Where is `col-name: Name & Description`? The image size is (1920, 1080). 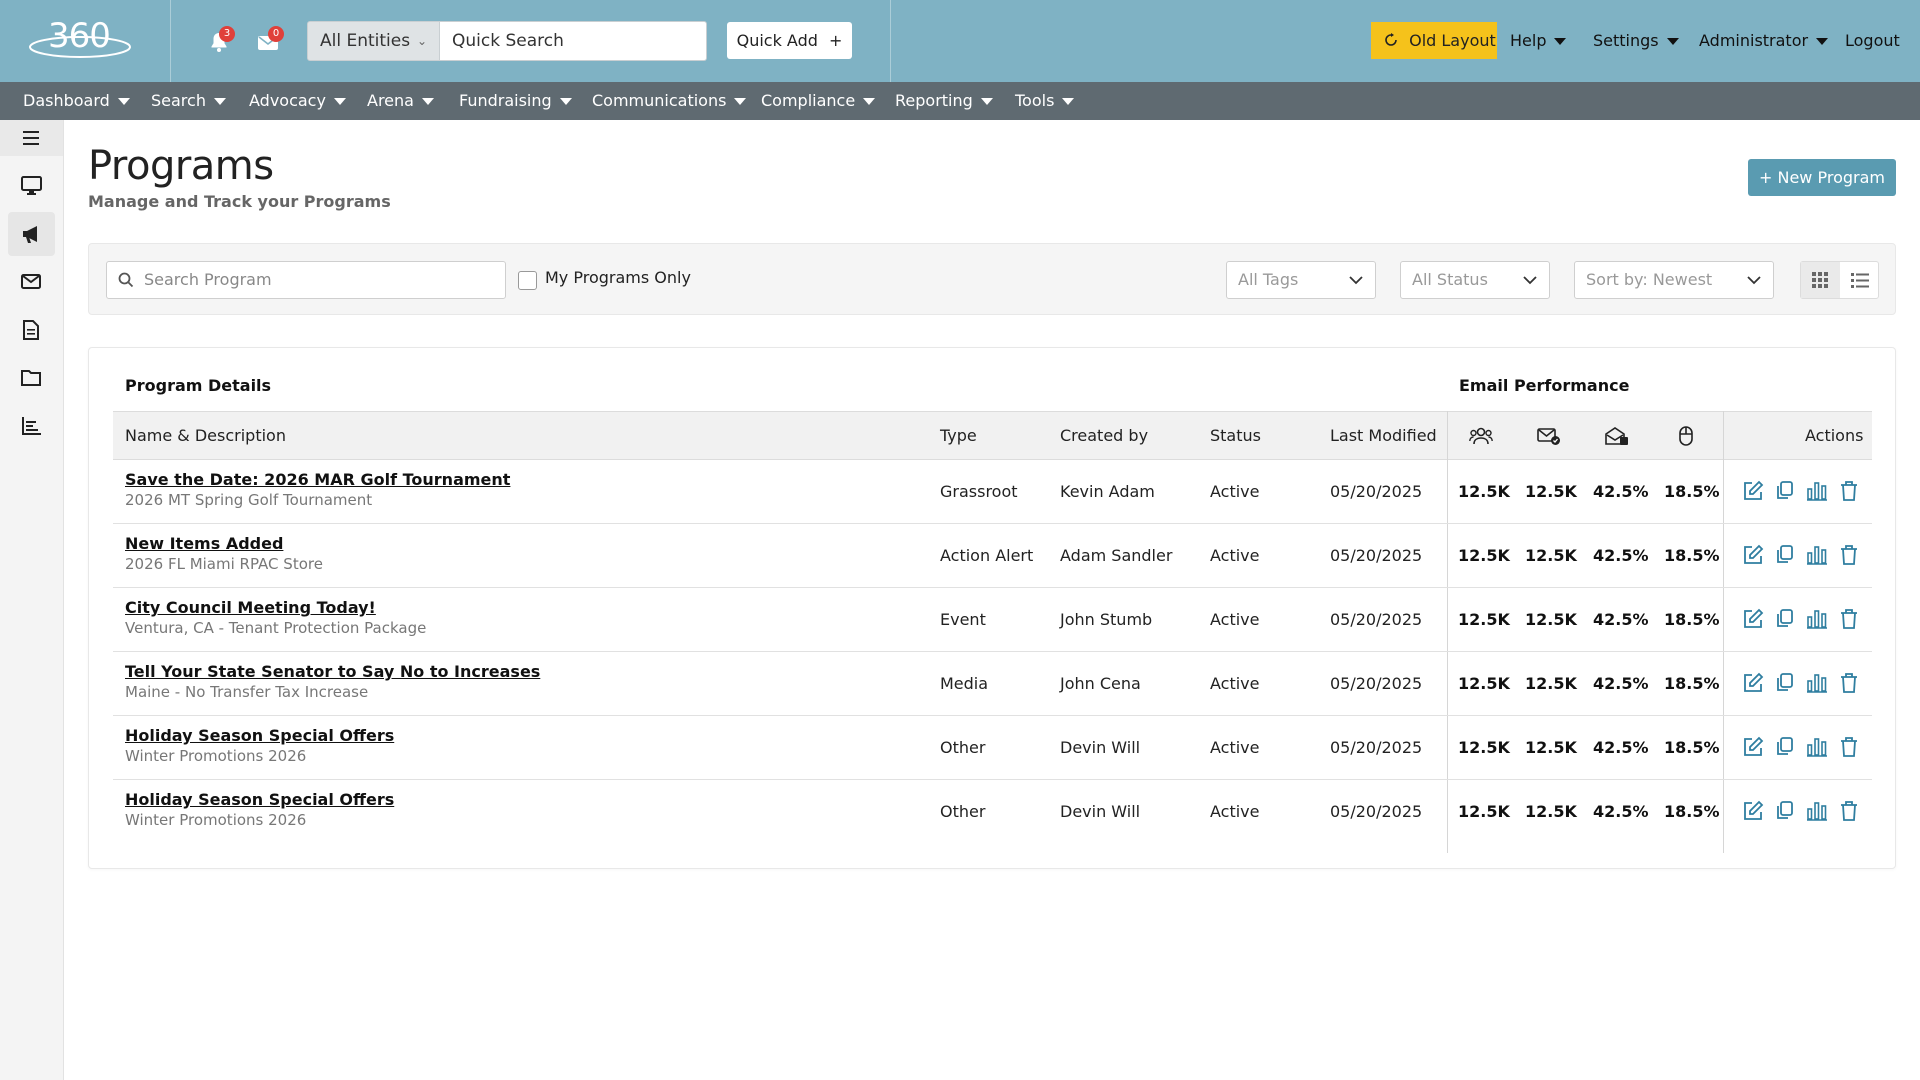
col-name: Name & Description is located at coordinates (205, 435).